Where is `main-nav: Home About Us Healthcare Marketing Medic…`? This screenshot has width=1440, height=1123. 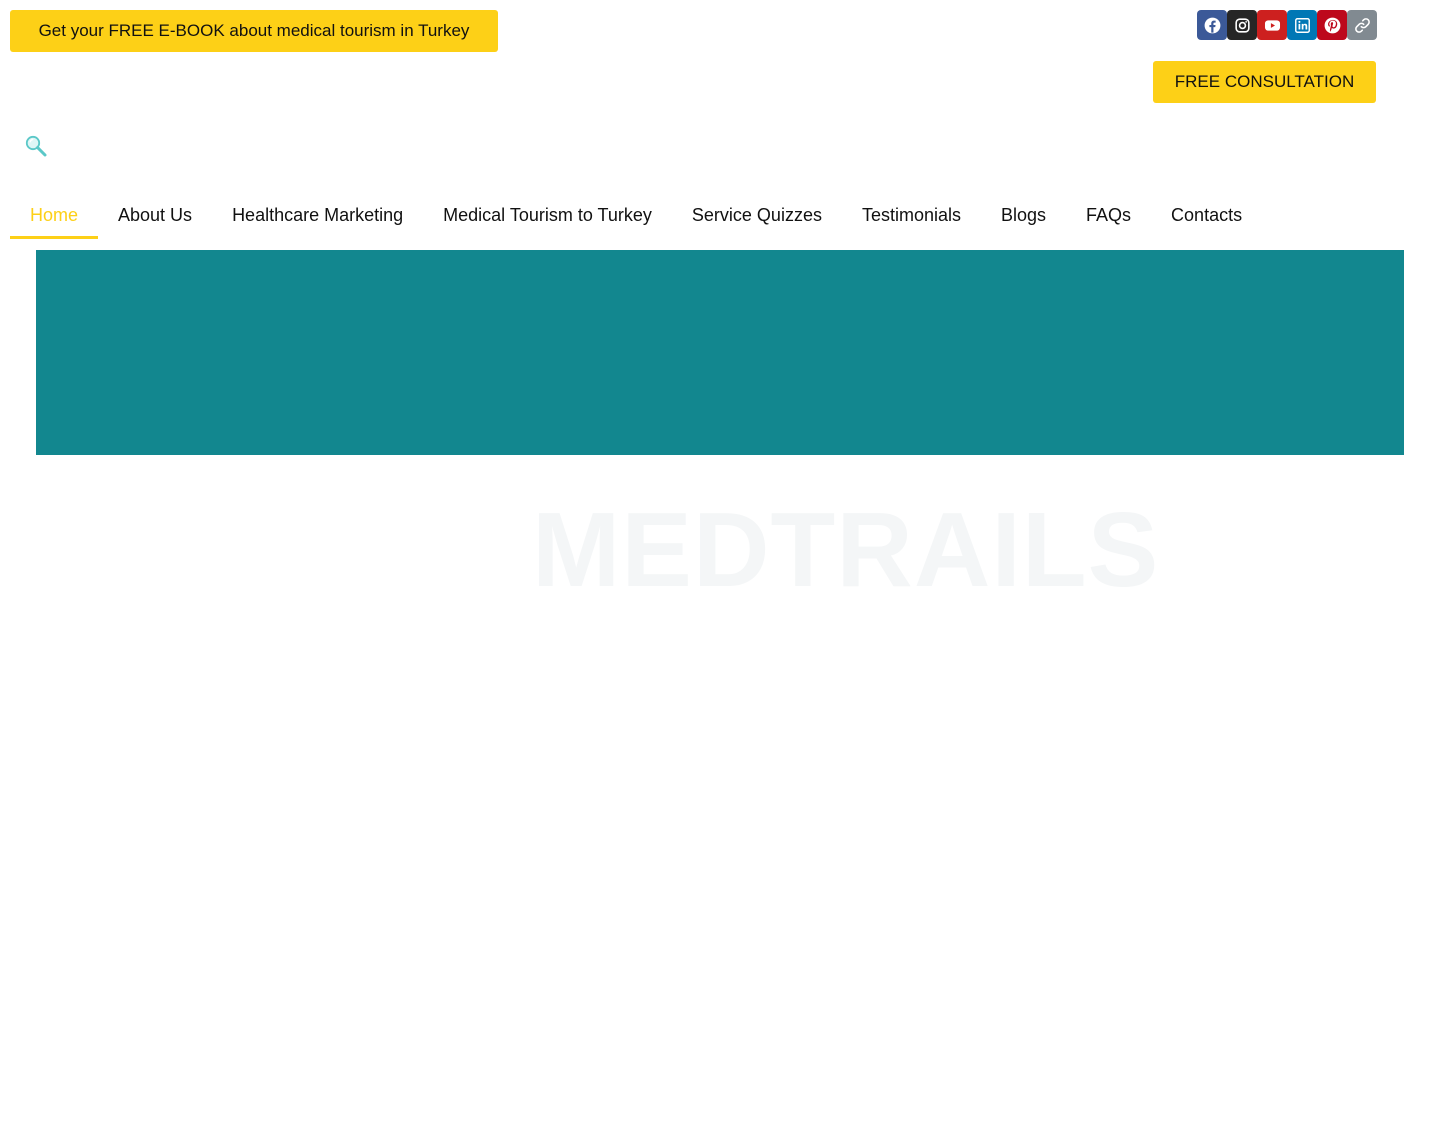
main-nav: Home About Us Healthcare Marketing Medic… is located at coordinates (636, 216).